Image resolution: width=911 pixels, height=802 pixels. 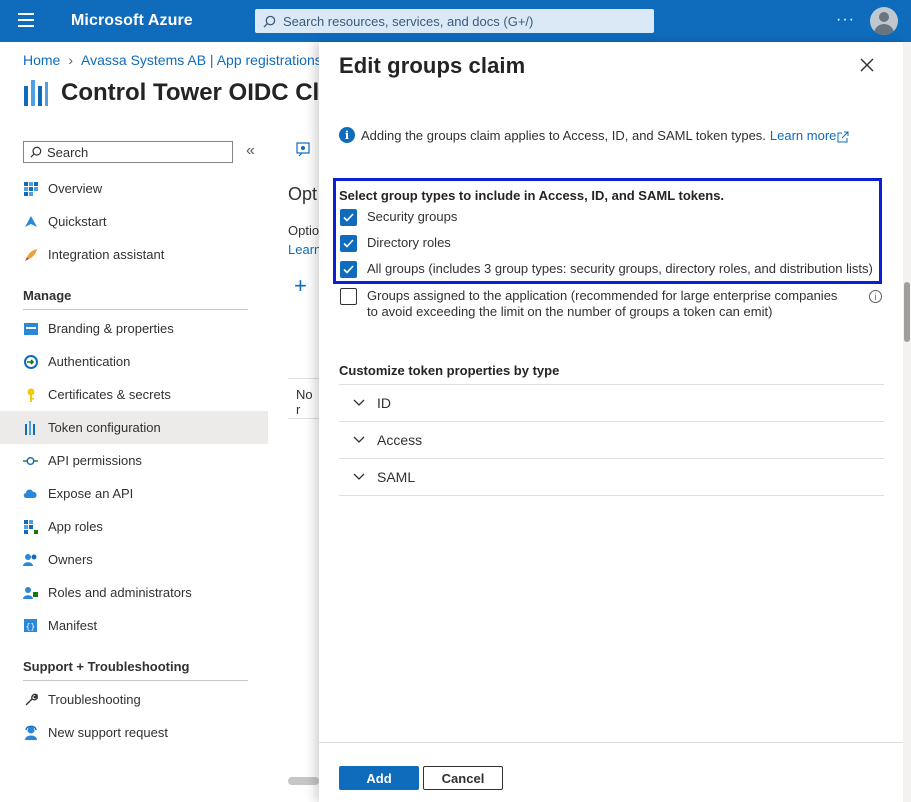 I want to click on collapse-menu-icon: «, so click(x=250, y=151).